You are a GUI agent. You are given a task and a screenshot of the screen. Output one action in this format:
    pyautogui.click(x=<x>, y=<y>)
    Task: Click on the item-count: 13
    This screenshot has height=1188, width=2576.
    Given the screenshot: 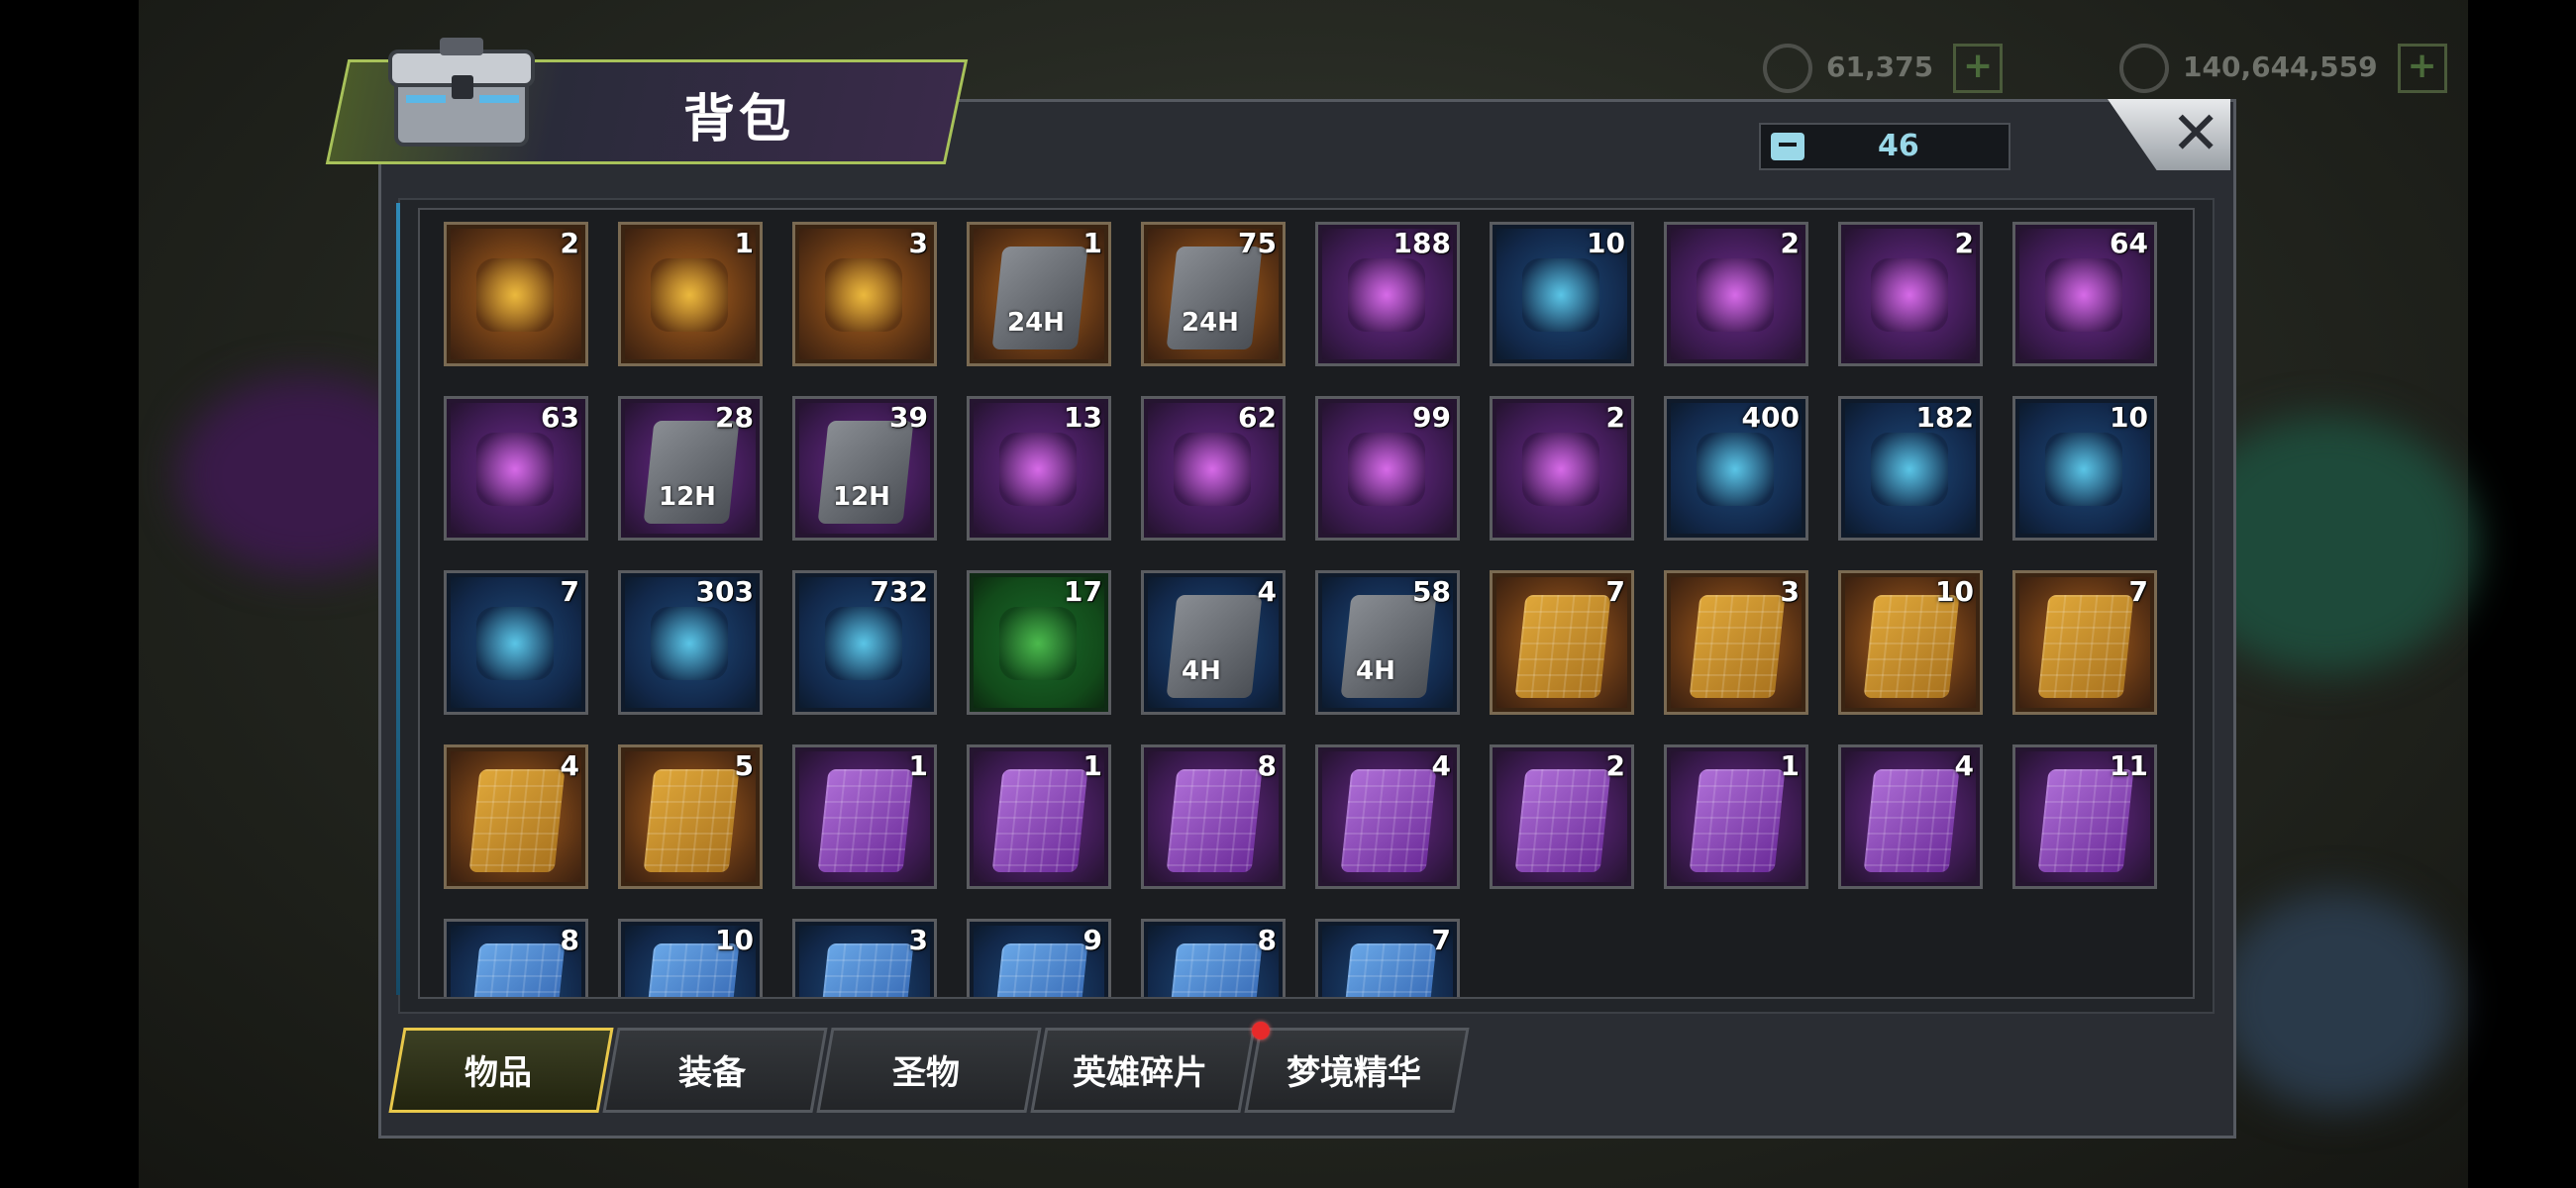 What is the action you would take?
    pyautogui.click(x=1083, y=418)
    